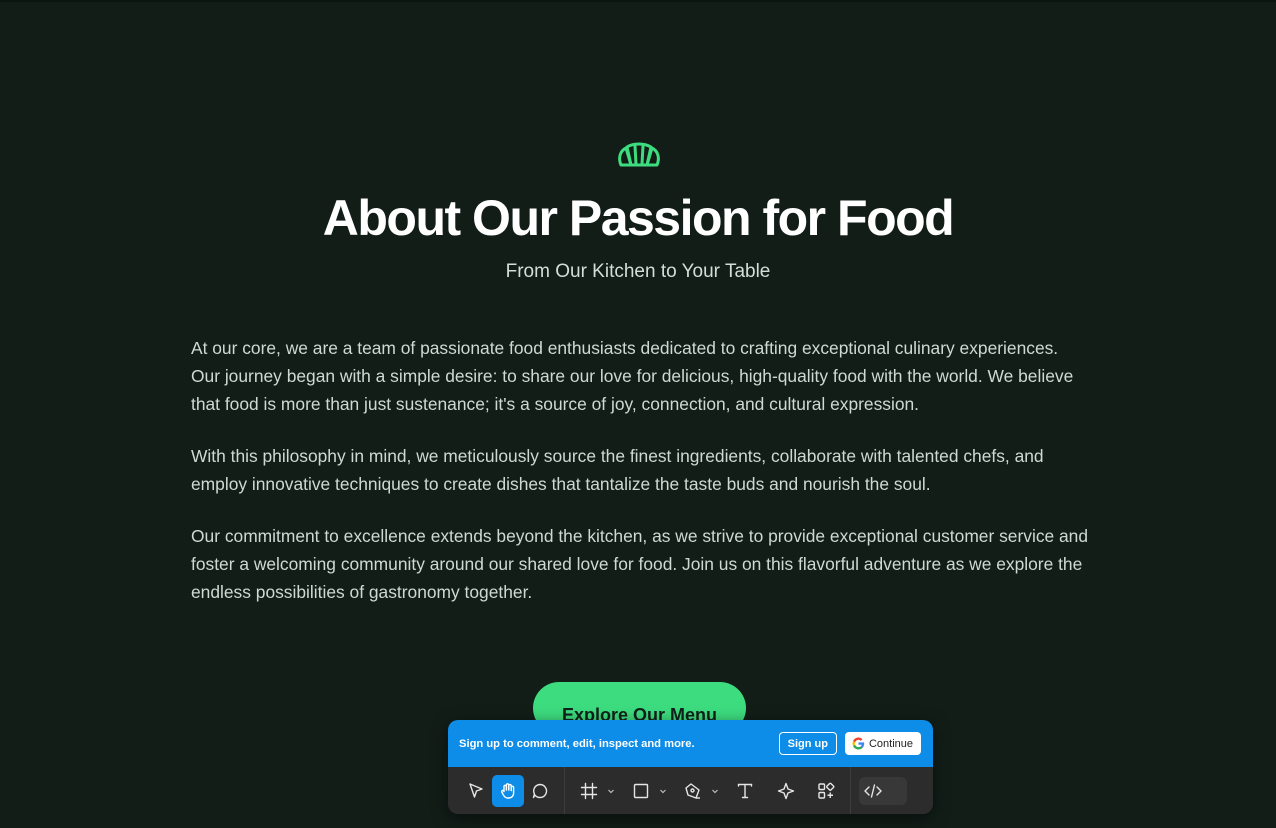 This screenshot has height=828, width=1276. What do you see at coordinates (638, 218) in the screenshot?
I see `page-title: About Our Passion for Food` at bounding box center [638, 218].